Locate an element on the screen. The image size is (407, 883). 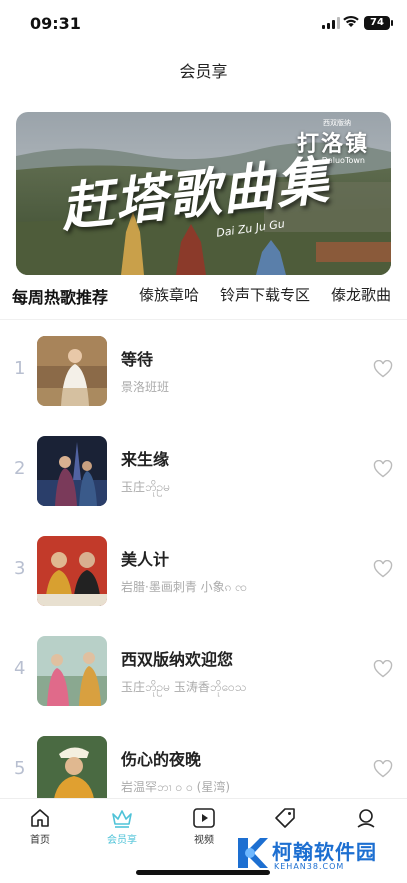
watermark-logo-icon is located at coordinates (253, 853).